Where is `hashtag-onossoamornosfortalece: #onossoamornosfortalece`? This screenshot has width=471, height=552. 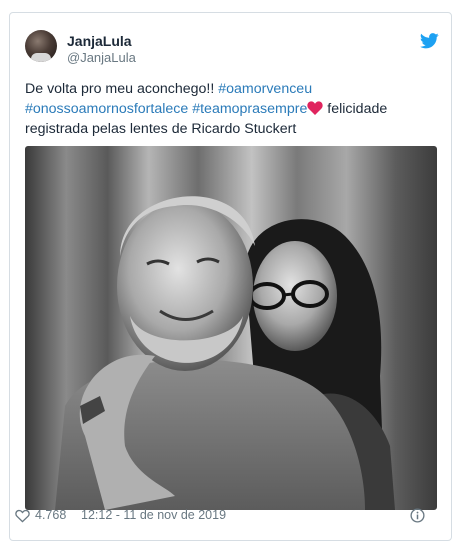
hashtag-onossoamornosfortalece: #onossoamornosfortalece is located at coordinates (106, 109).